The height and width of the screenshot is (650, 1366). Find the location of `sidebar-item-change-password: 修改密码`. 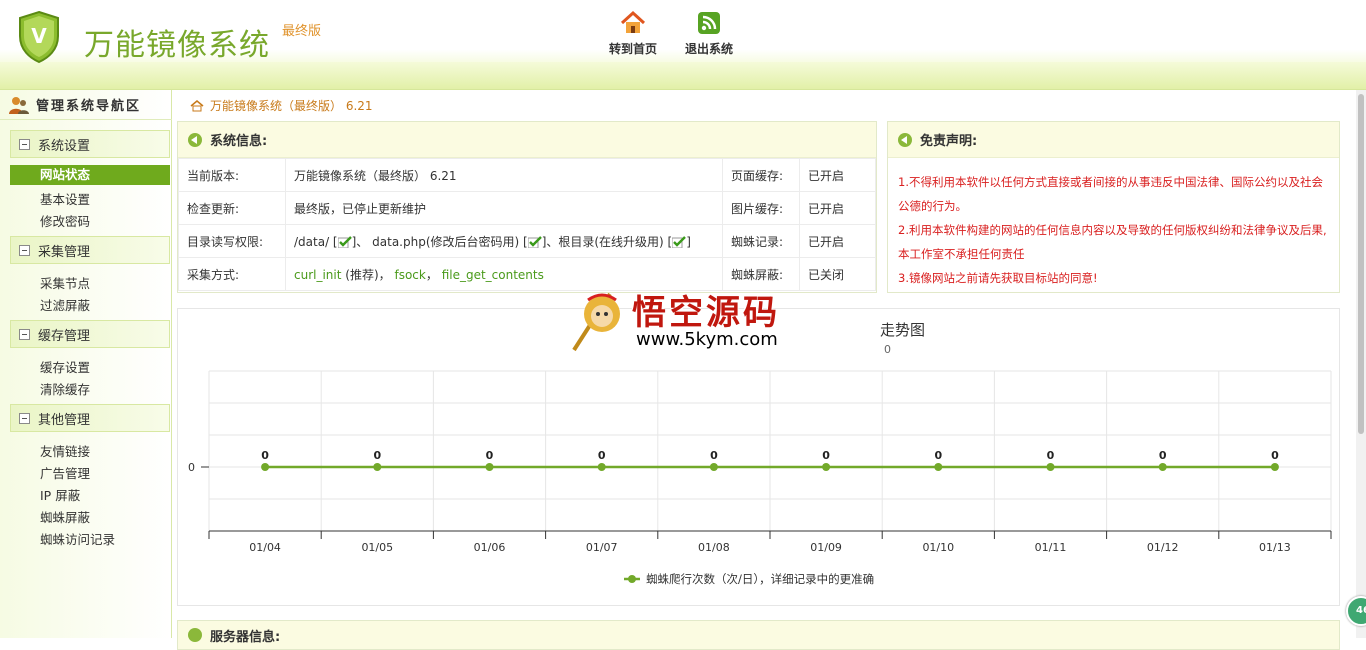

sidebar-item-change-password: 修改密码 is located at coordinates (65, 220).